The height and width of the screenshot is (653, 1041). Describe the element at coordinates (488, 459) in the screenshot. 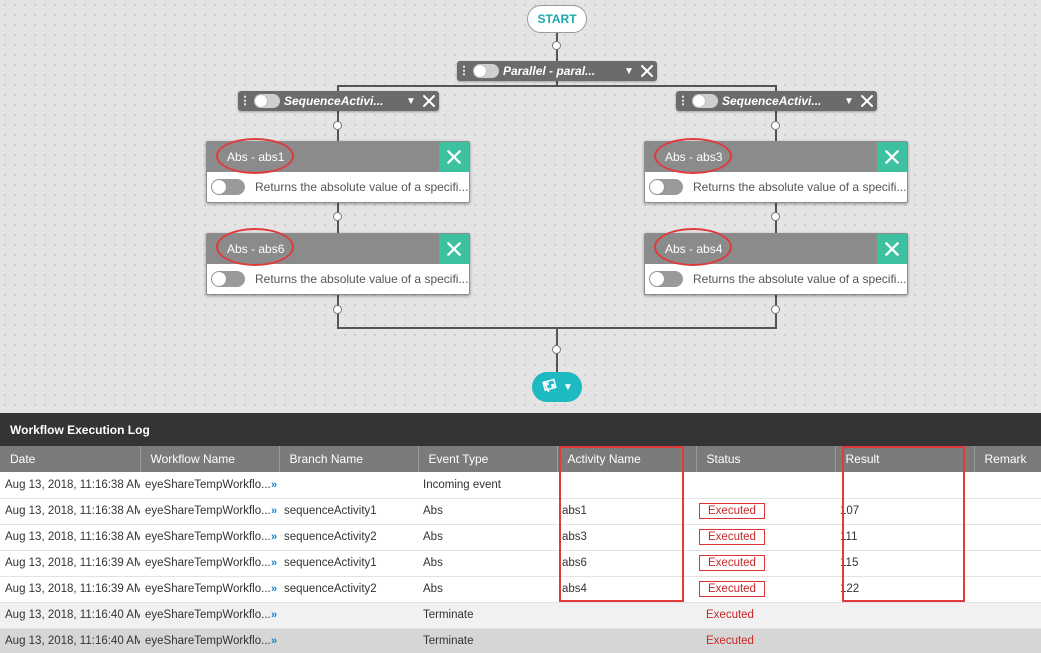

I see `column-header-event-type: Event Type` at that location.